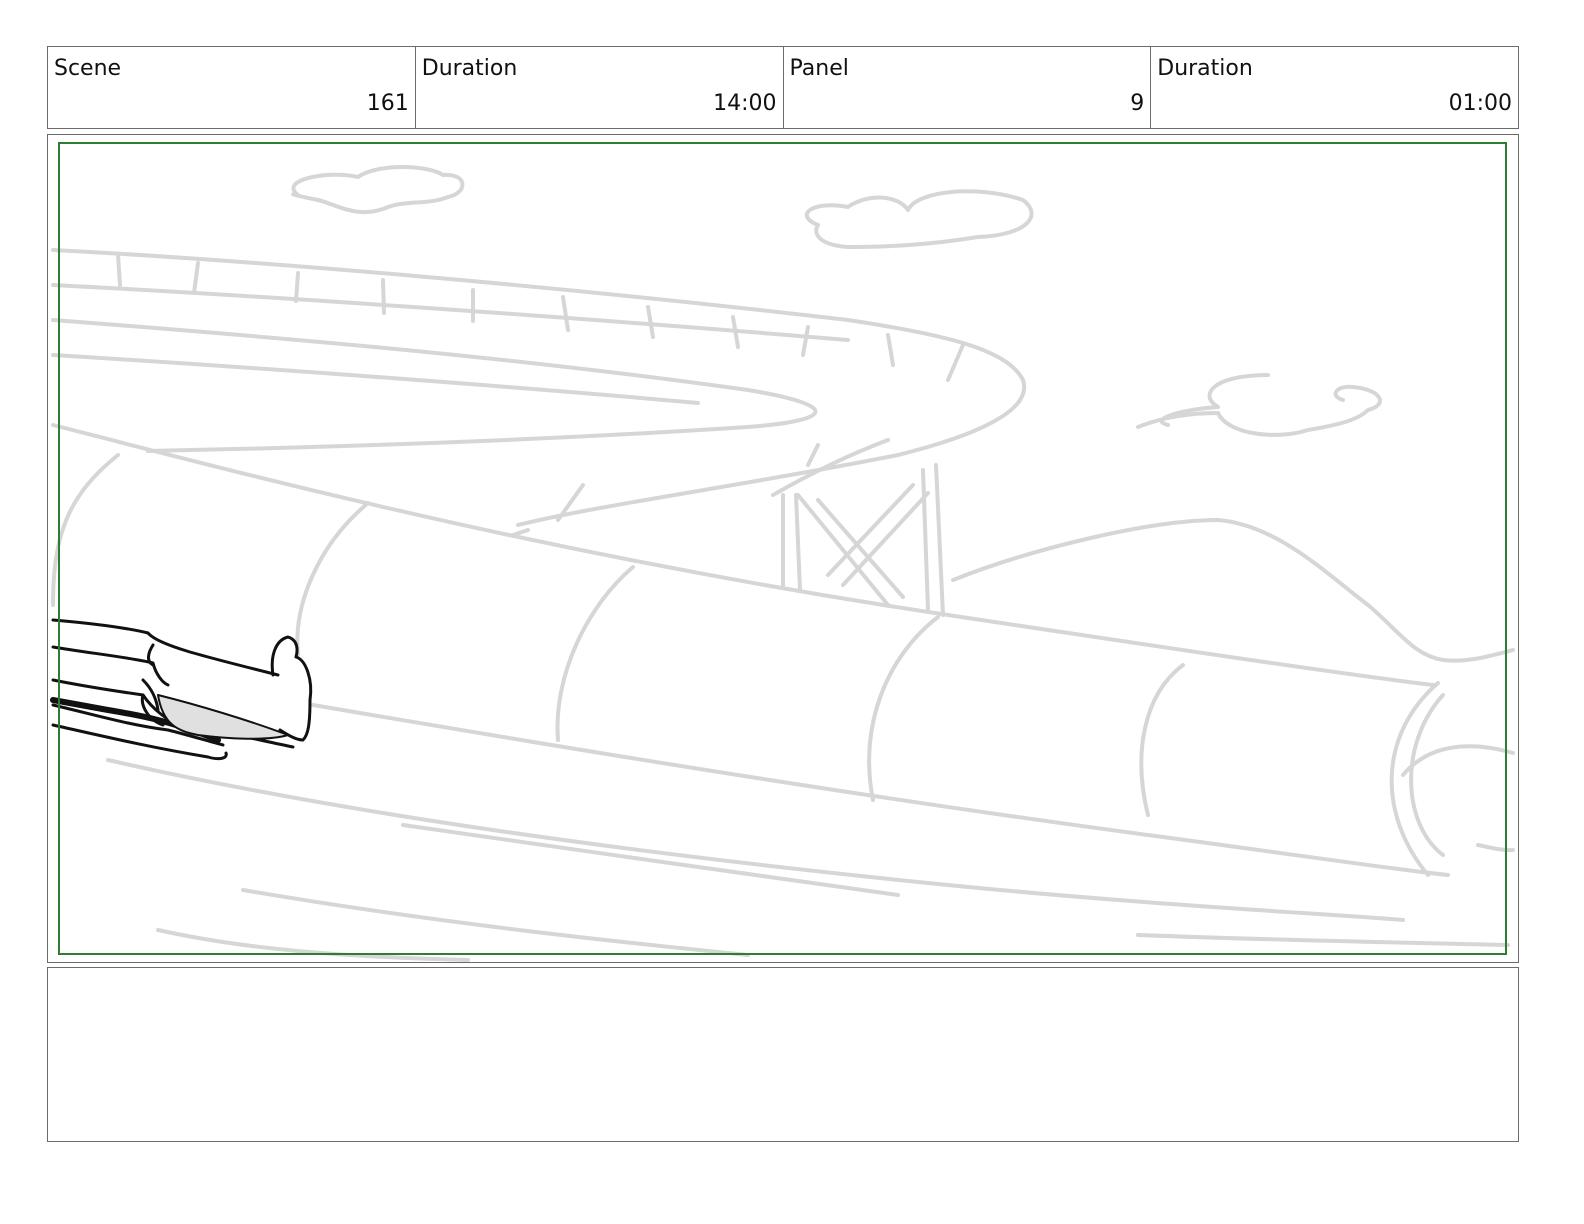 The height and width of the screenshot is (1224, 1584). Describe the element at coordinates (1458, 798) in the screenshot. I see `tube-end-detail` at that location.